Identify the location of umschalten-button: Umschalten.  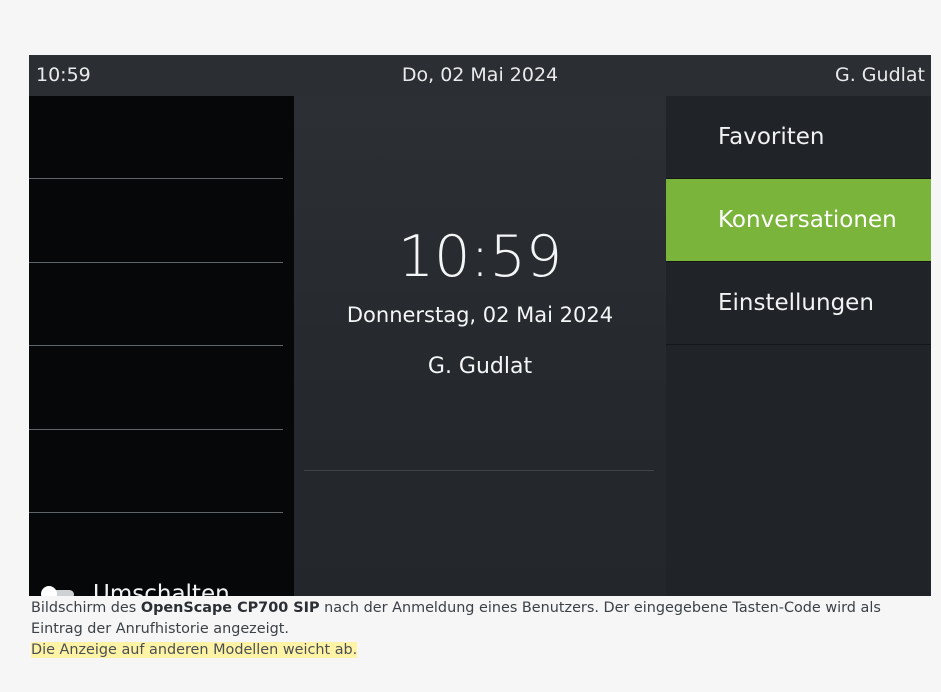
(135, 585).